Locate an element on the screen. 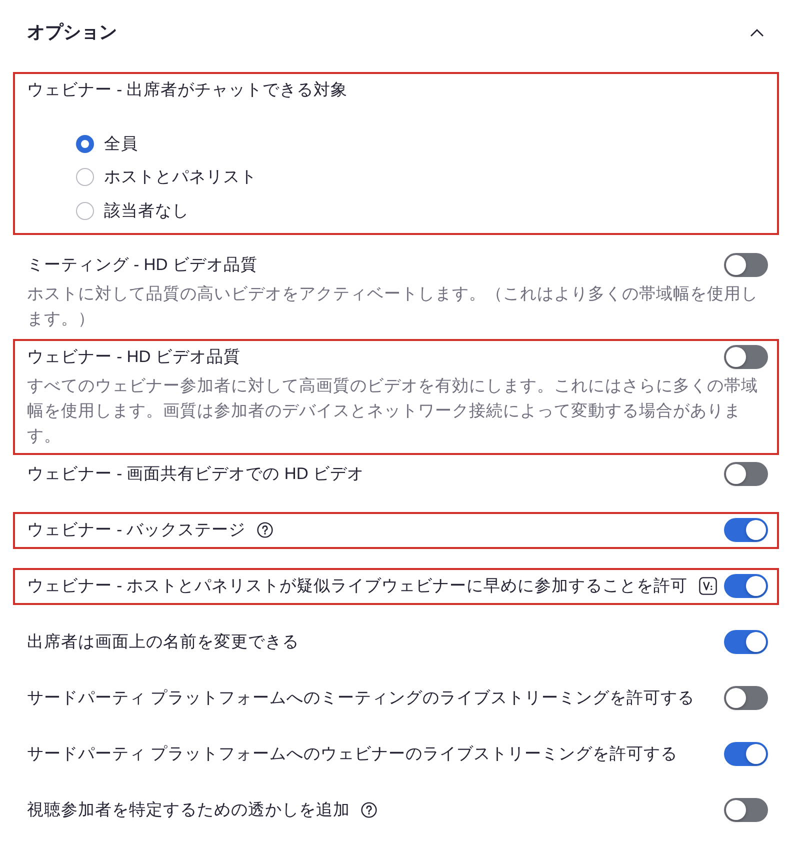 The image size is (802, 848). v-square-icon is located at coordinates (707, 585).